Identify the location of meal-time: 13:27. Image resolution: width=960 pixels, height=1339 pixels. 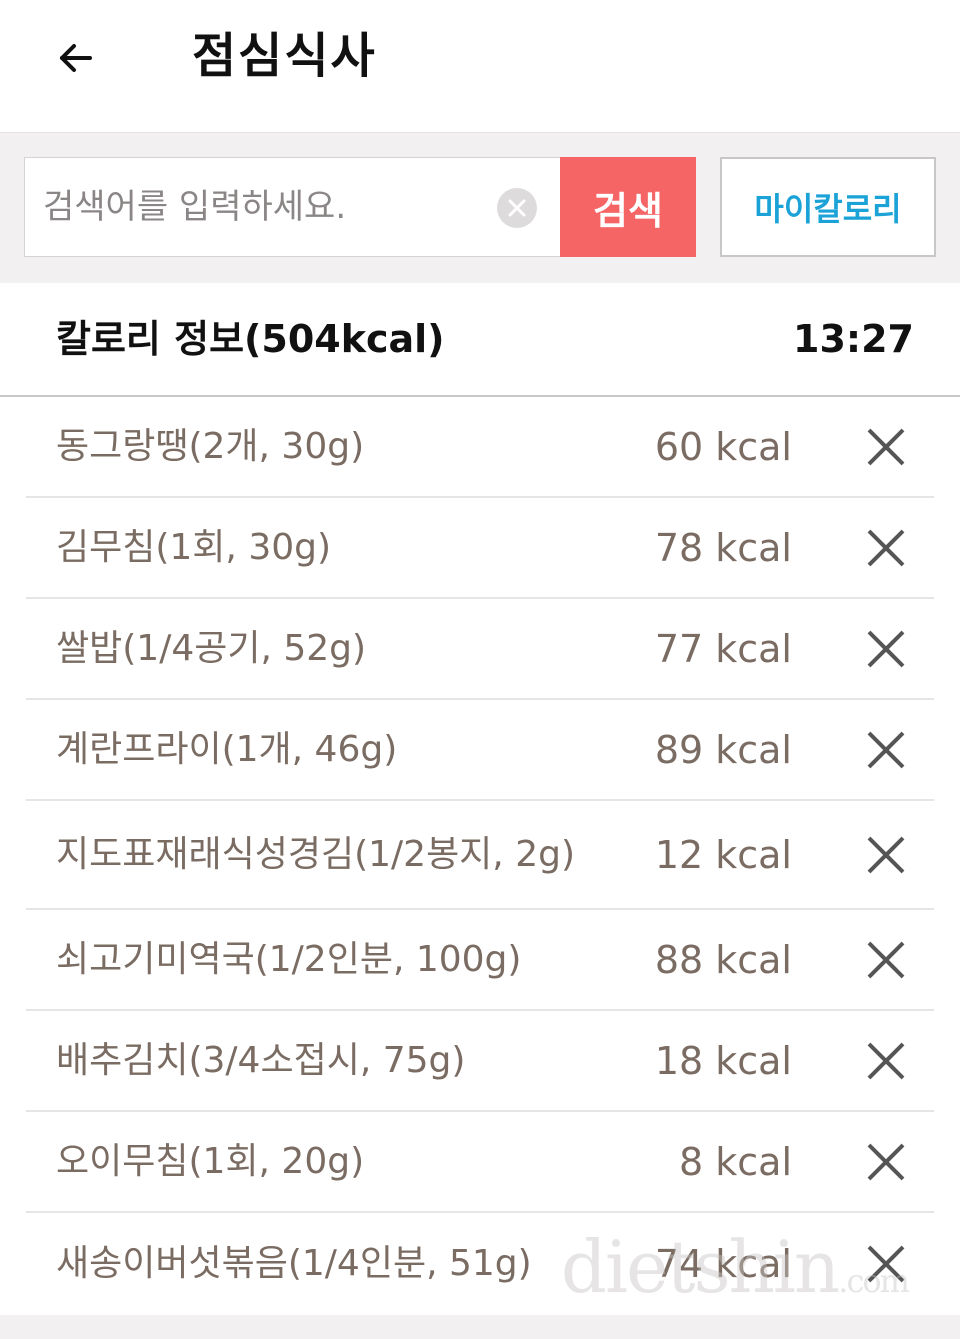
(853, 339).